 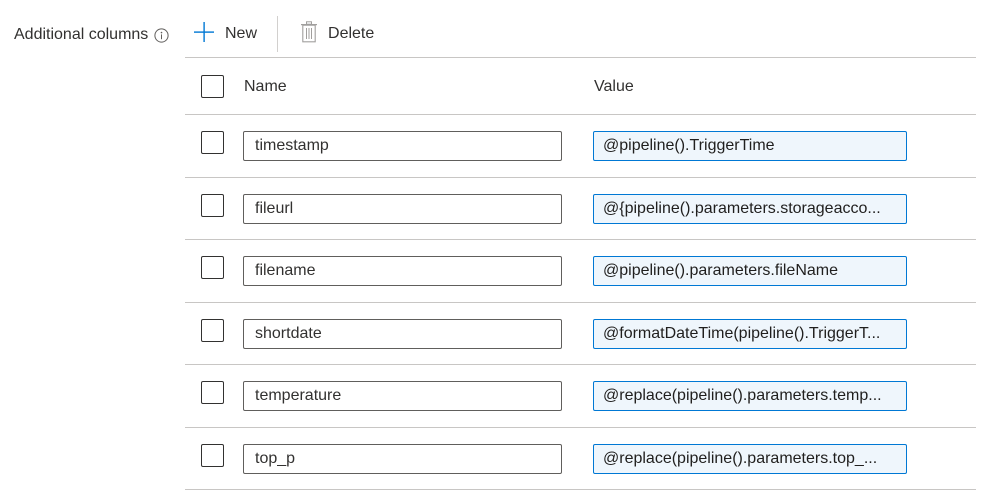 I want to click on plus-icon, so click(x=204, y=34).